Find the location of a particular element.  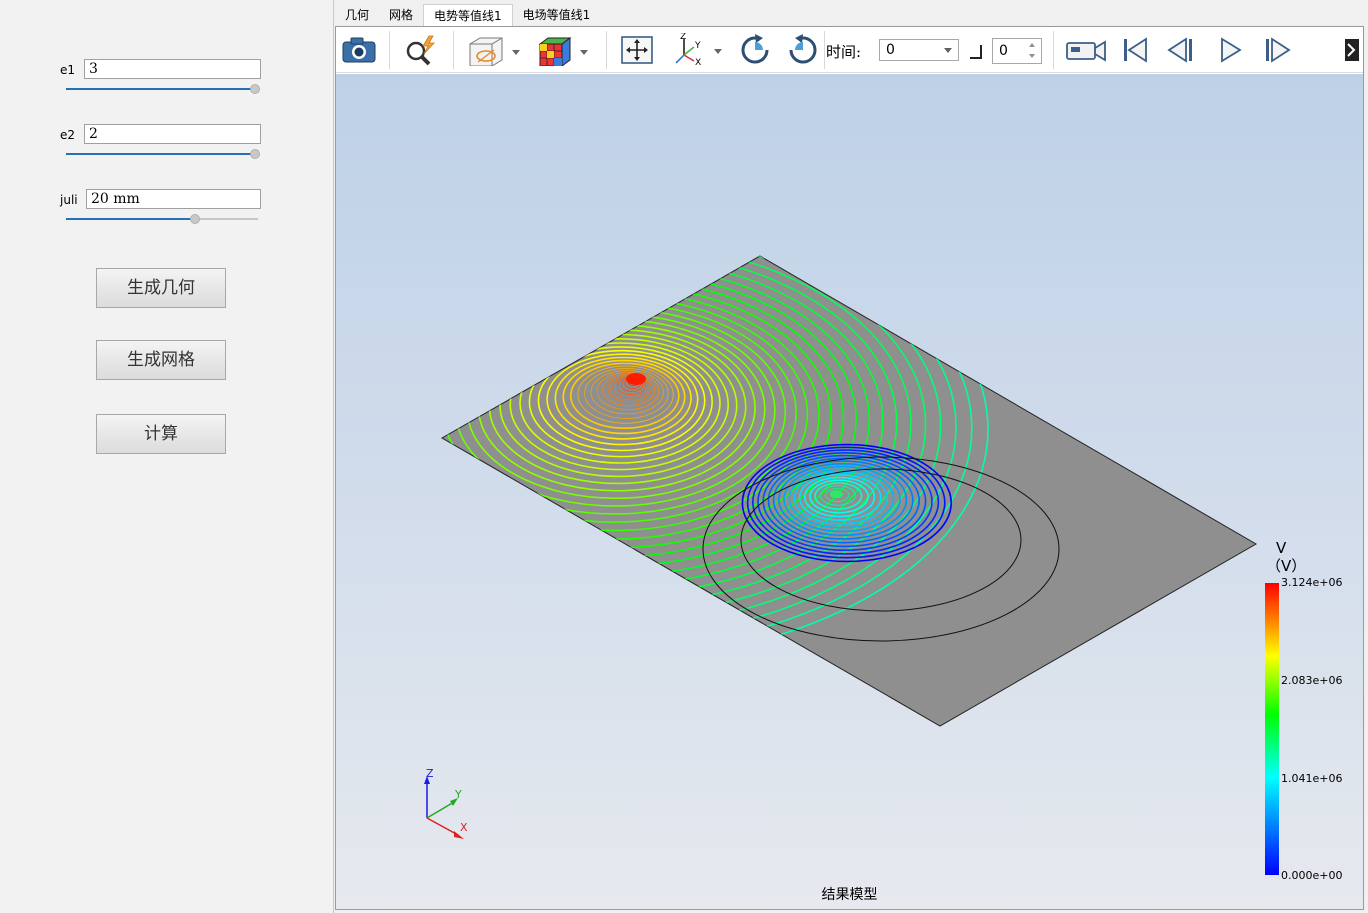

tab-potential-contours: 电势等值线1 is located at coordinates (468, 15).